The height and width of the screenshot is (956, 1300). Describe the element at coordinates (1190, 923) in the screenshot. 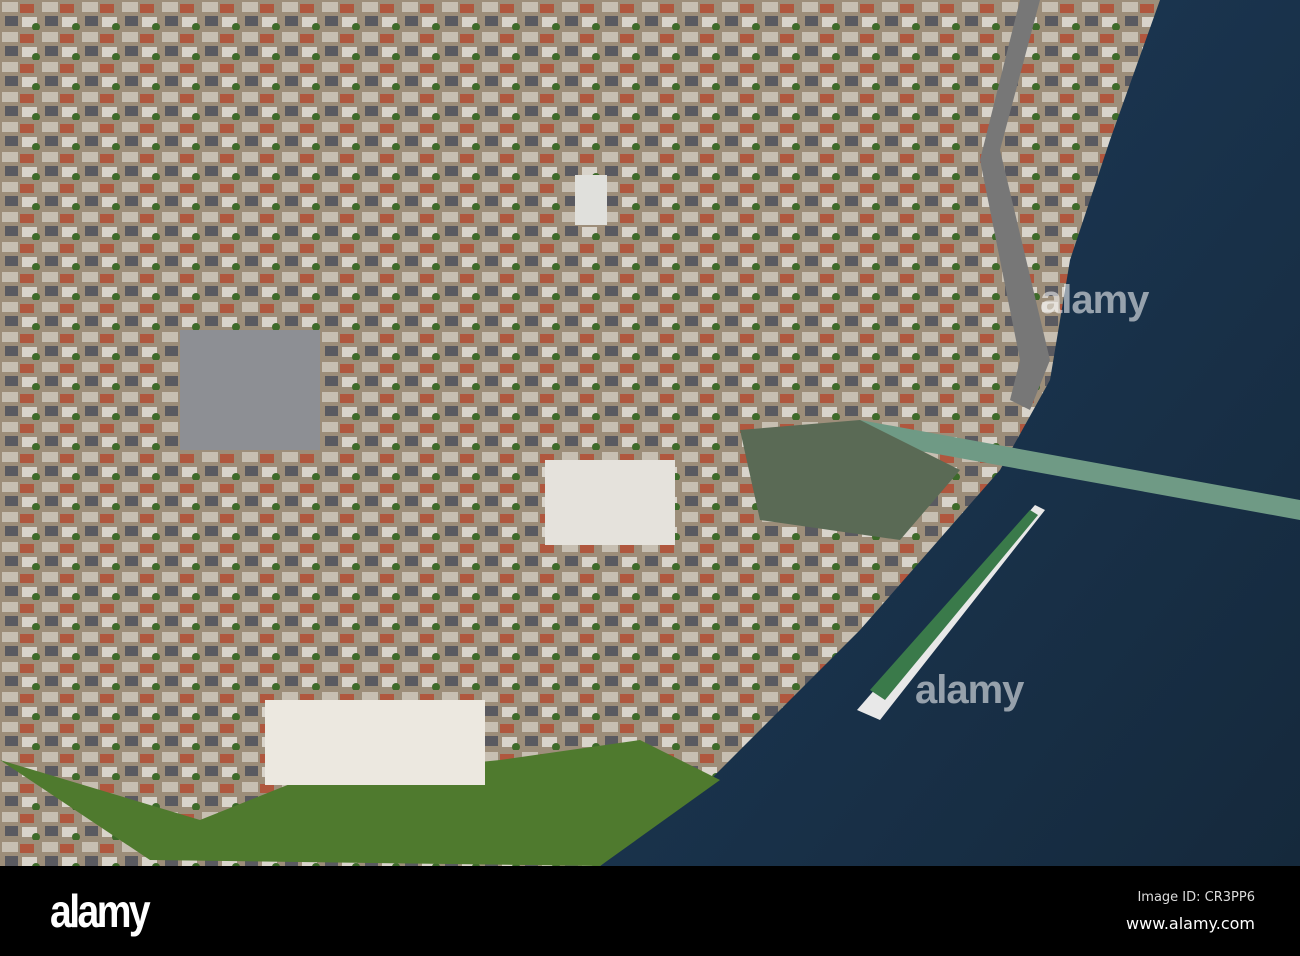

I see `website-link: www.alamy.com` at that location.